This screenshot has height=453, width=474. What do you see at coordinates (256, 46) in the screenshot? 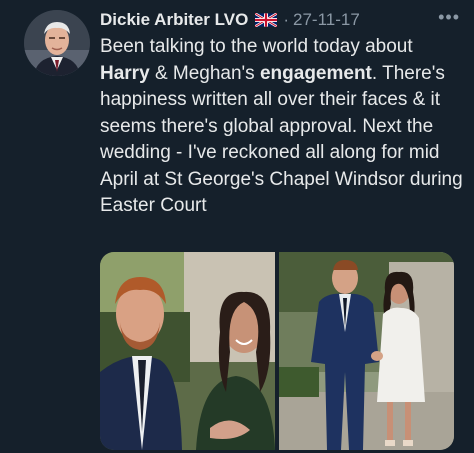
I see `tweet-text-part: Been talking to the world today about` at bounding box center [256, 46].